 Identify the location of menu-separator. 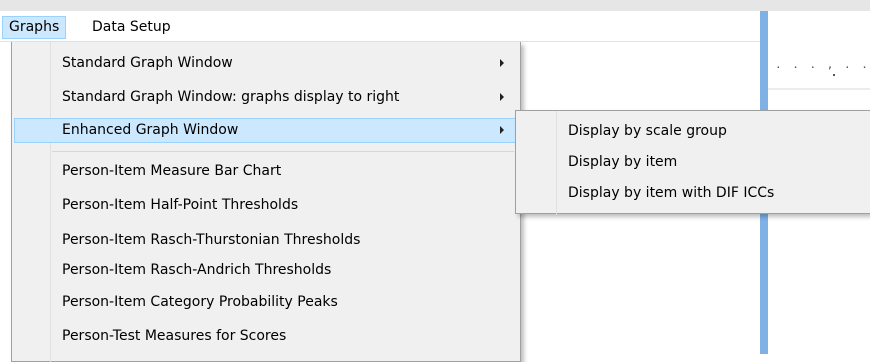
(283, 151).